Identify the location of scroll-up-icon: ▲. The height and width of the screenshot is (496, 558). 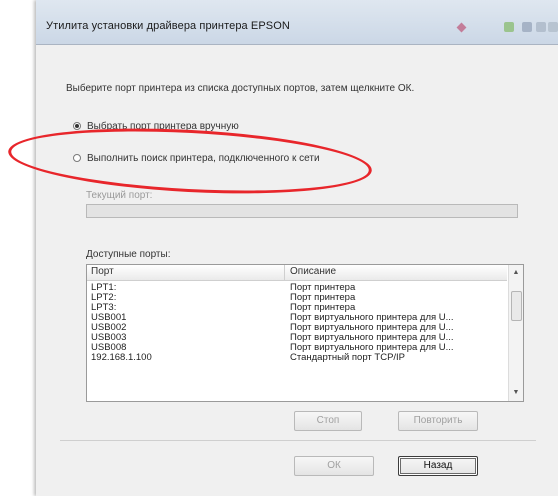
(516, 273).